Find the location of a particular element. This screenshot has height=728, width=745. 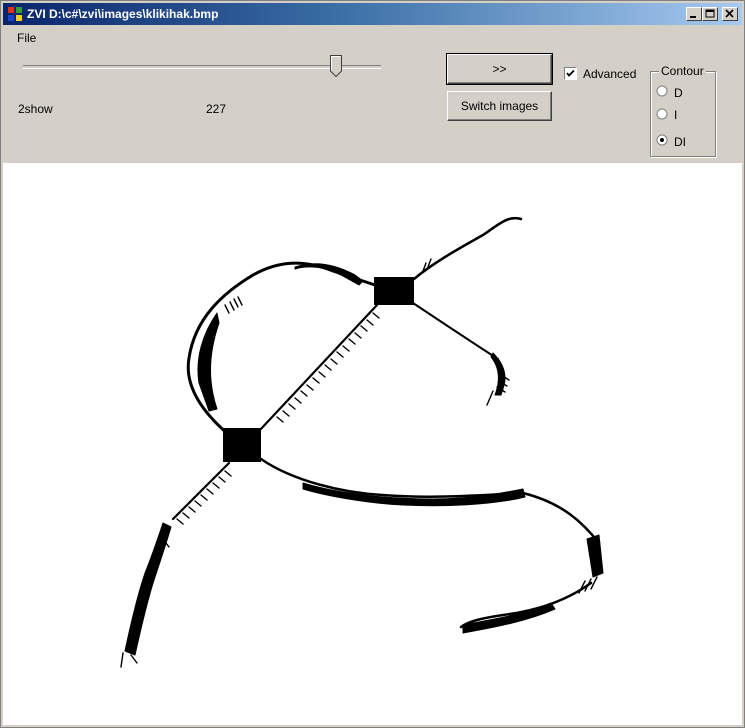

advanced-checkbox is located at coordinates (570, 73).